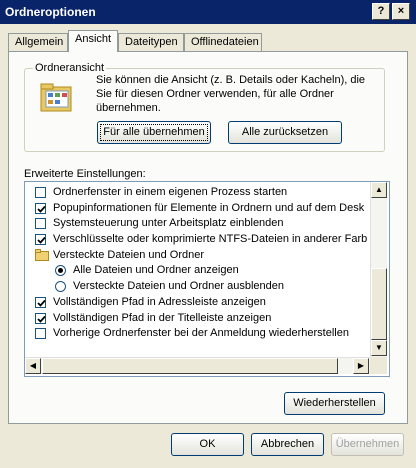 The height and width of the screenshot is (468, 416). I want to click on cancel-button: Abbrechen, so click(287, 444).